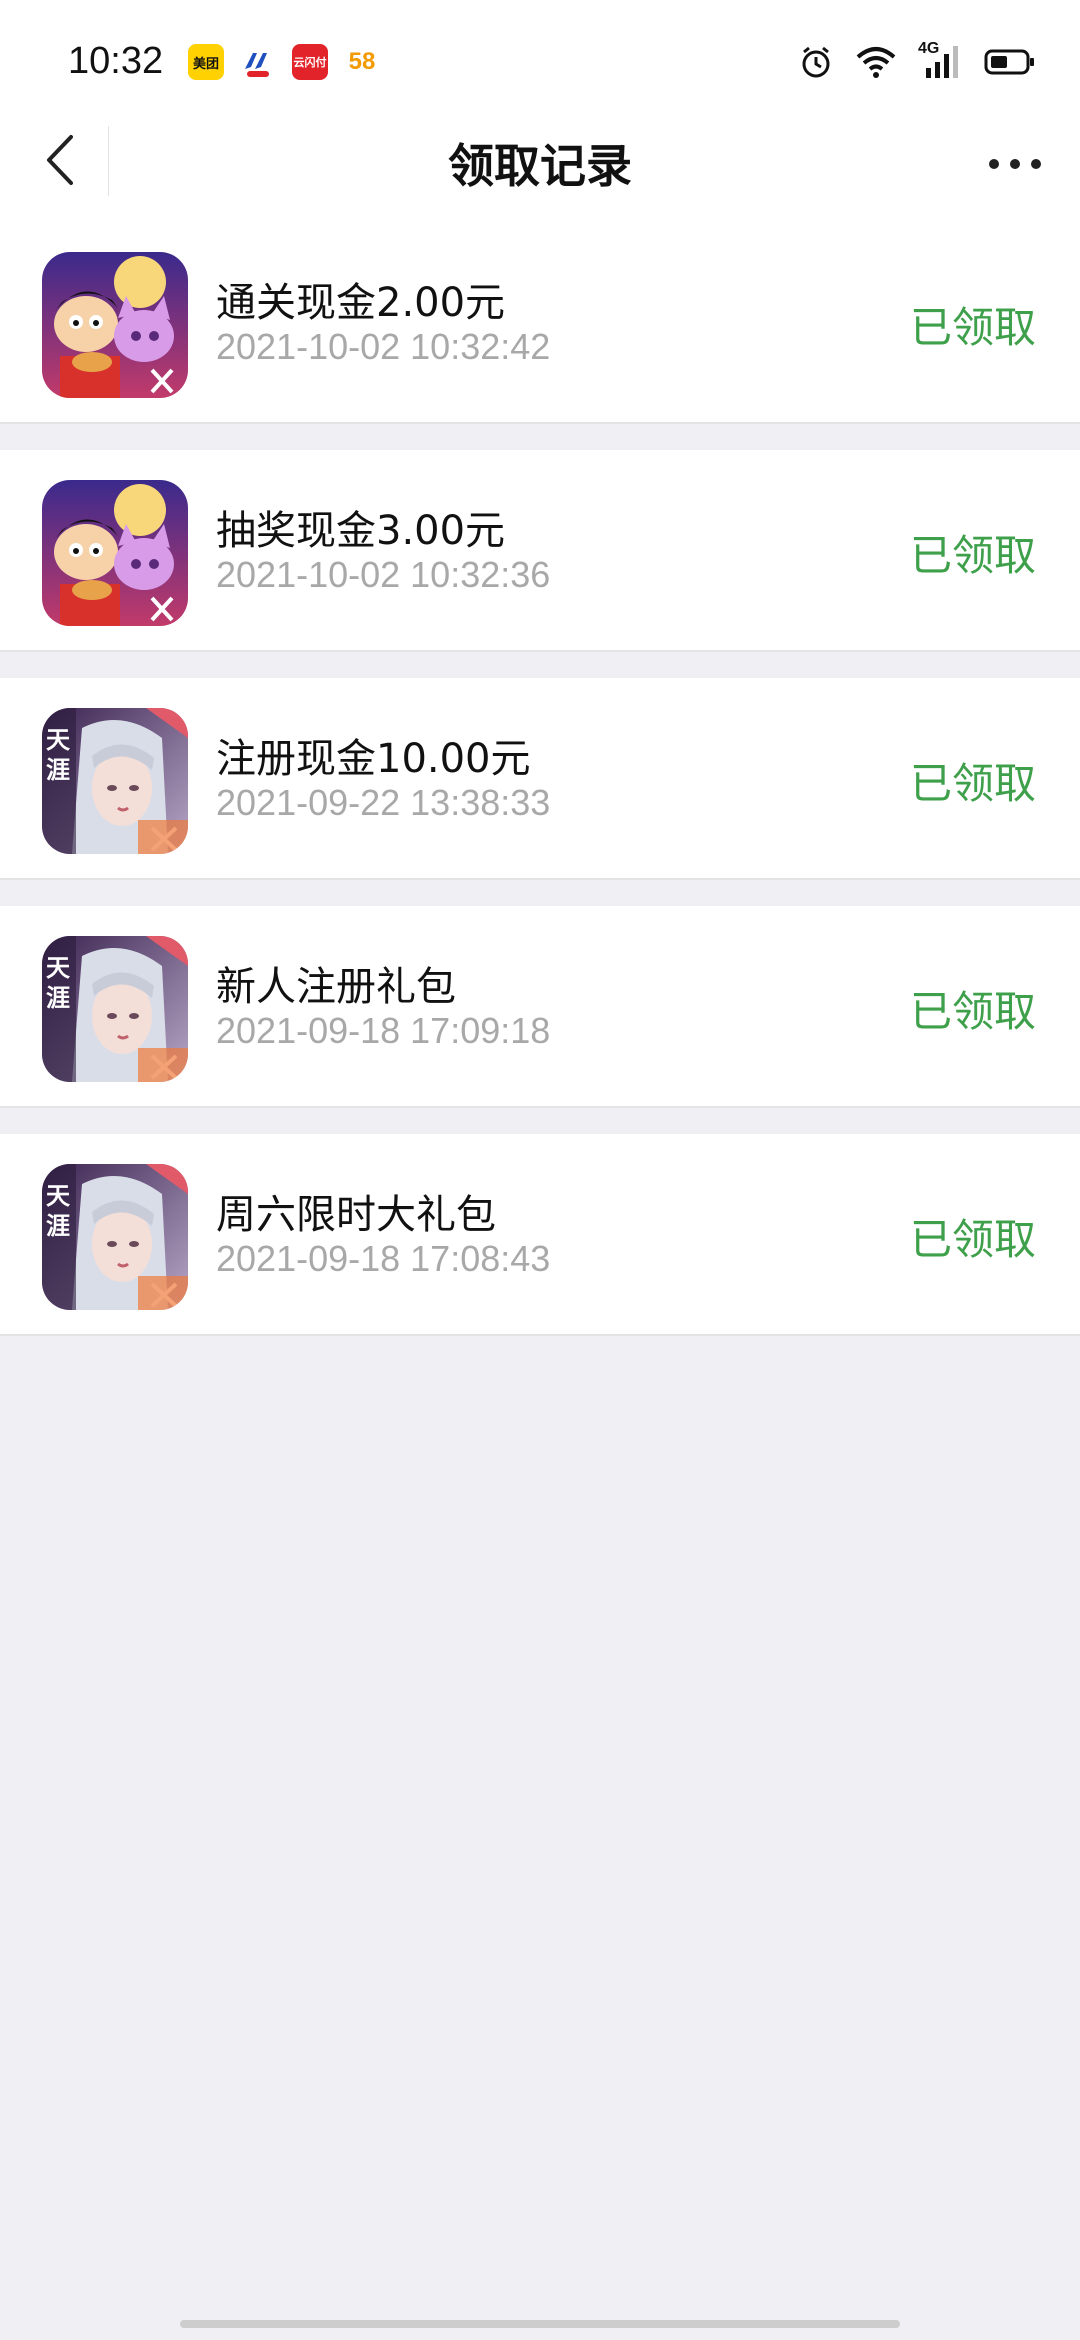 This screenshot has width=1080, height=2340. I want to click on alarm-icon, so click(816, 62).